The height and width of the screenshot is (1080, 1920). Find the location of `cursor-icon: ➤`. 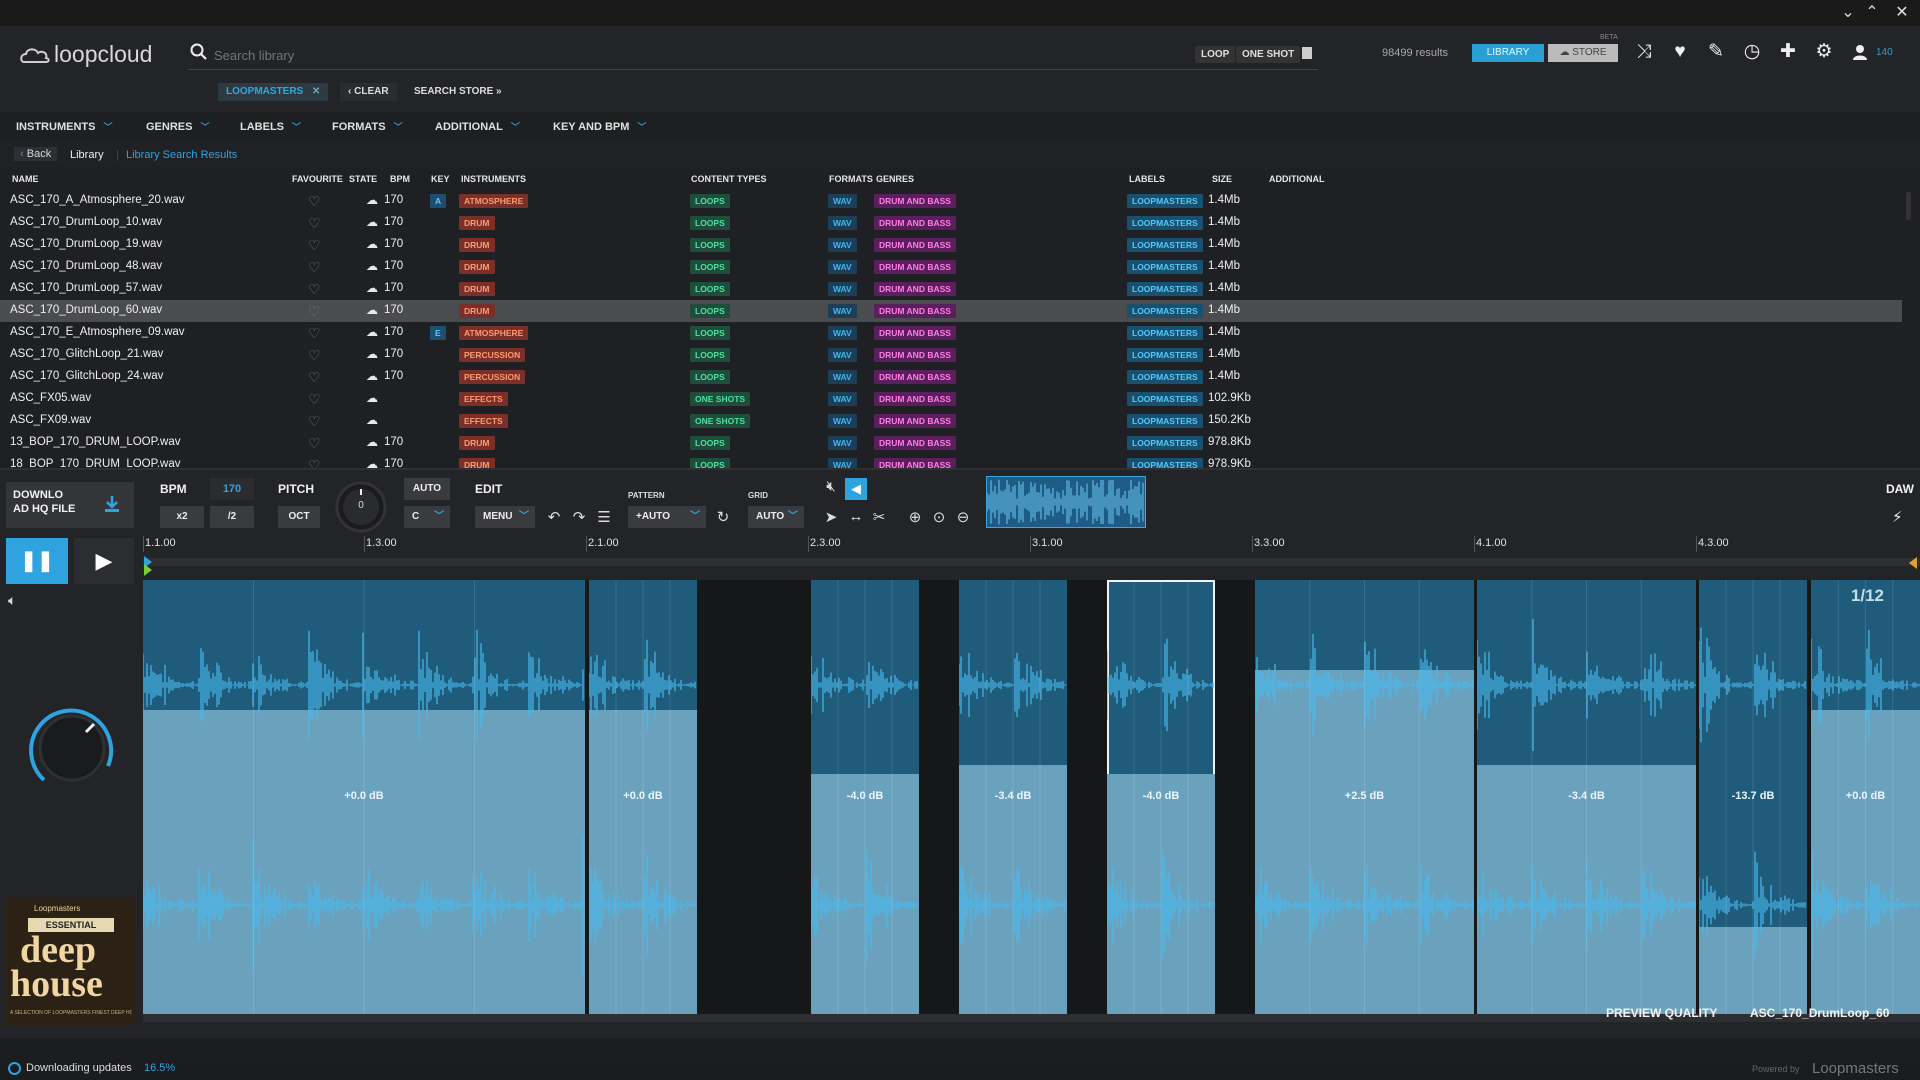

cursor-icon: ➤ is located at coordinates (831, 517).